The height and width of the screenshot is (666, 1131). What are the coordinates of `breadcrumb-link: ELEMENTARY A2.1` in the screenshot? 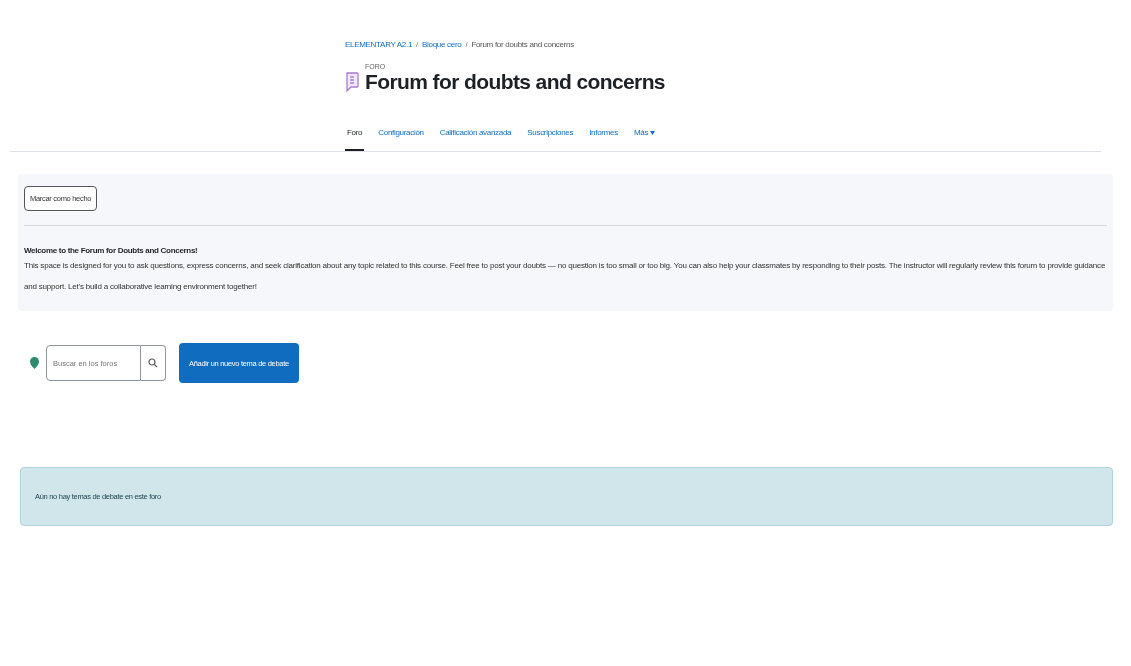 It's located at (379, 44).